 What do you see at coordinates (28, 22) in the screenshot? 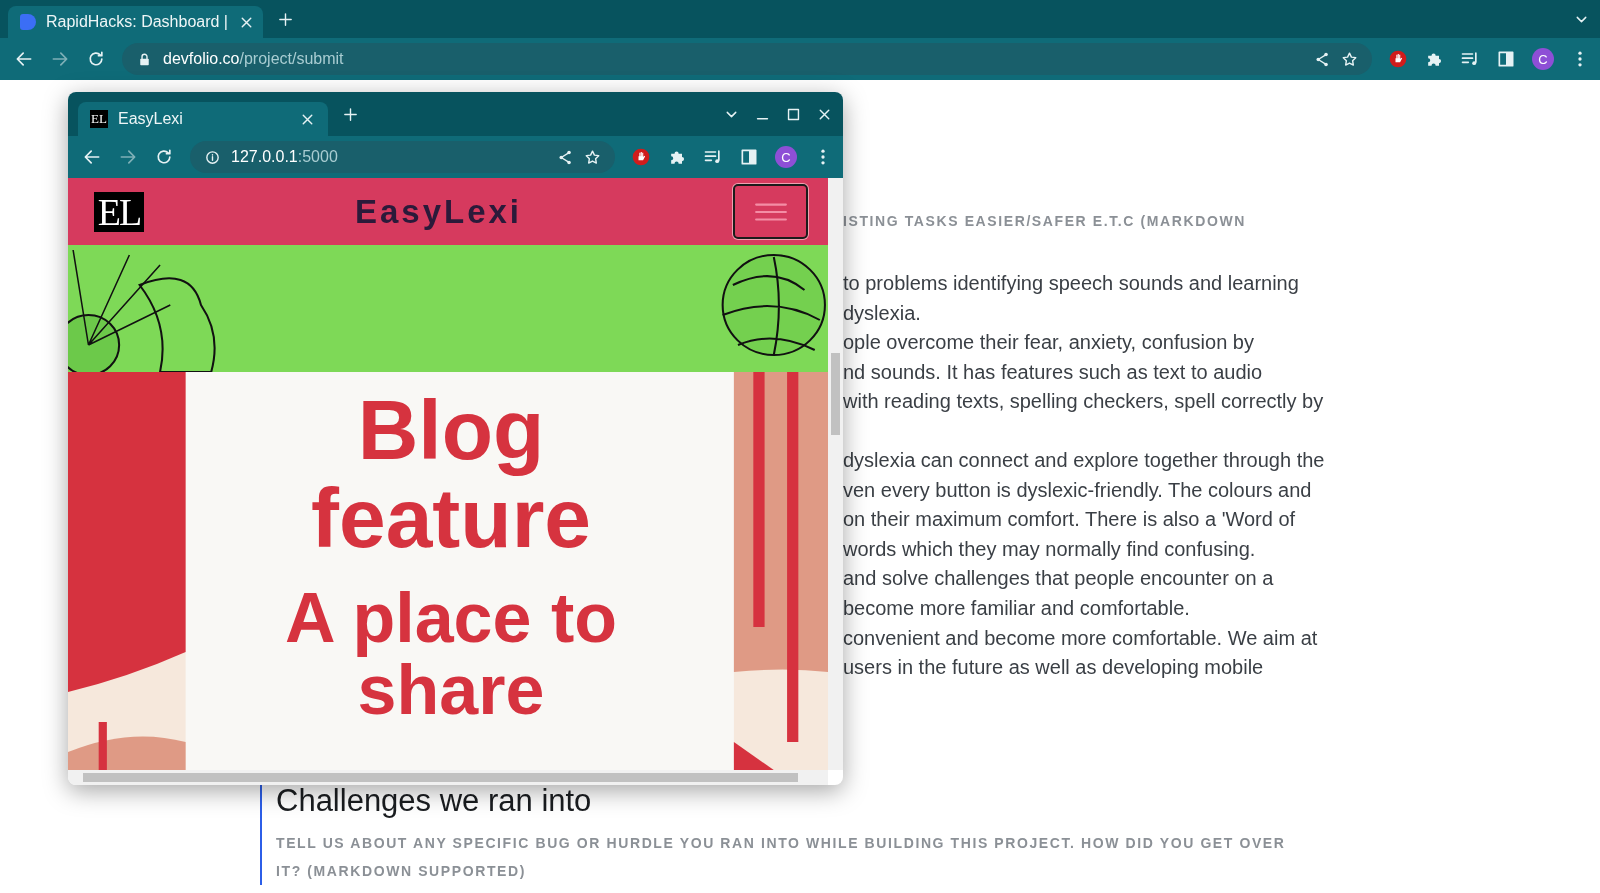
I see `favicon-icon` at bounding box center [28, 22].